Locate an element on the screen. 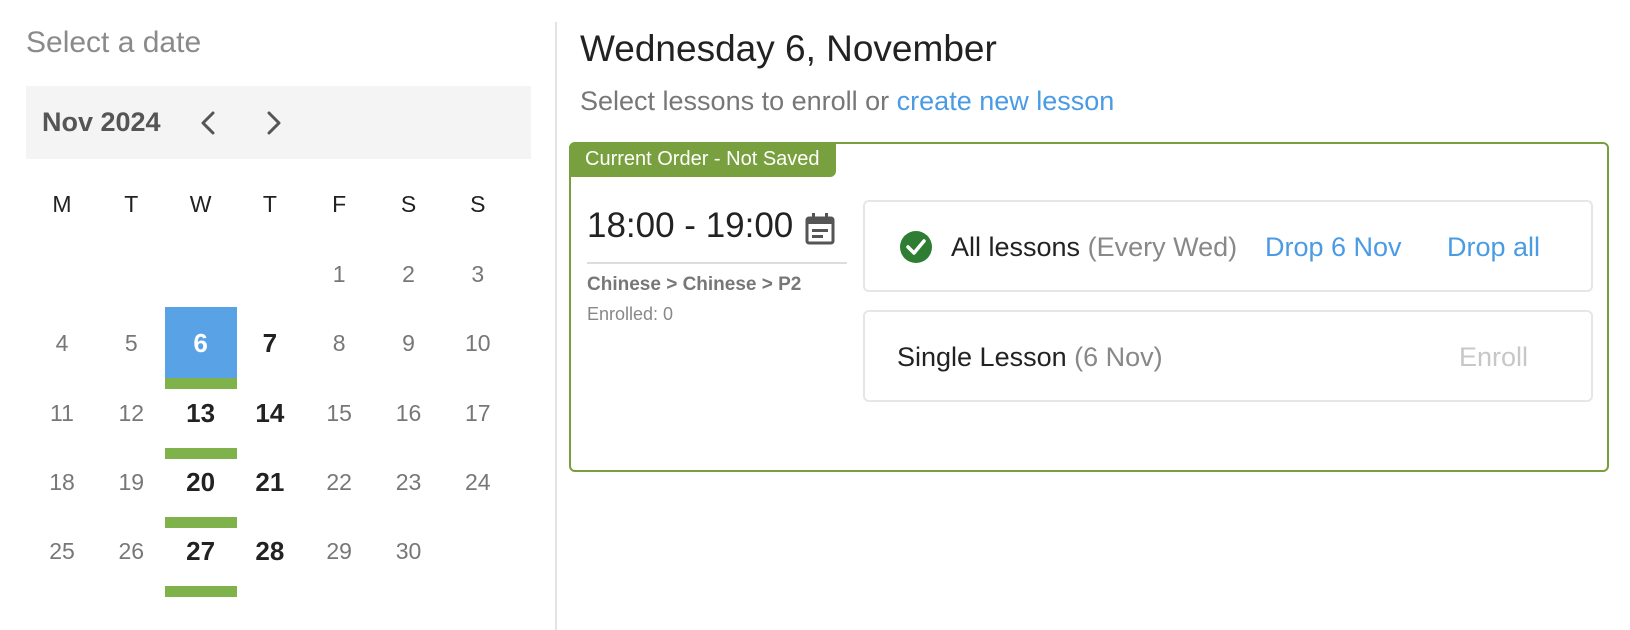  calendar-day-number: 28 is located at coordinates (270, 551).